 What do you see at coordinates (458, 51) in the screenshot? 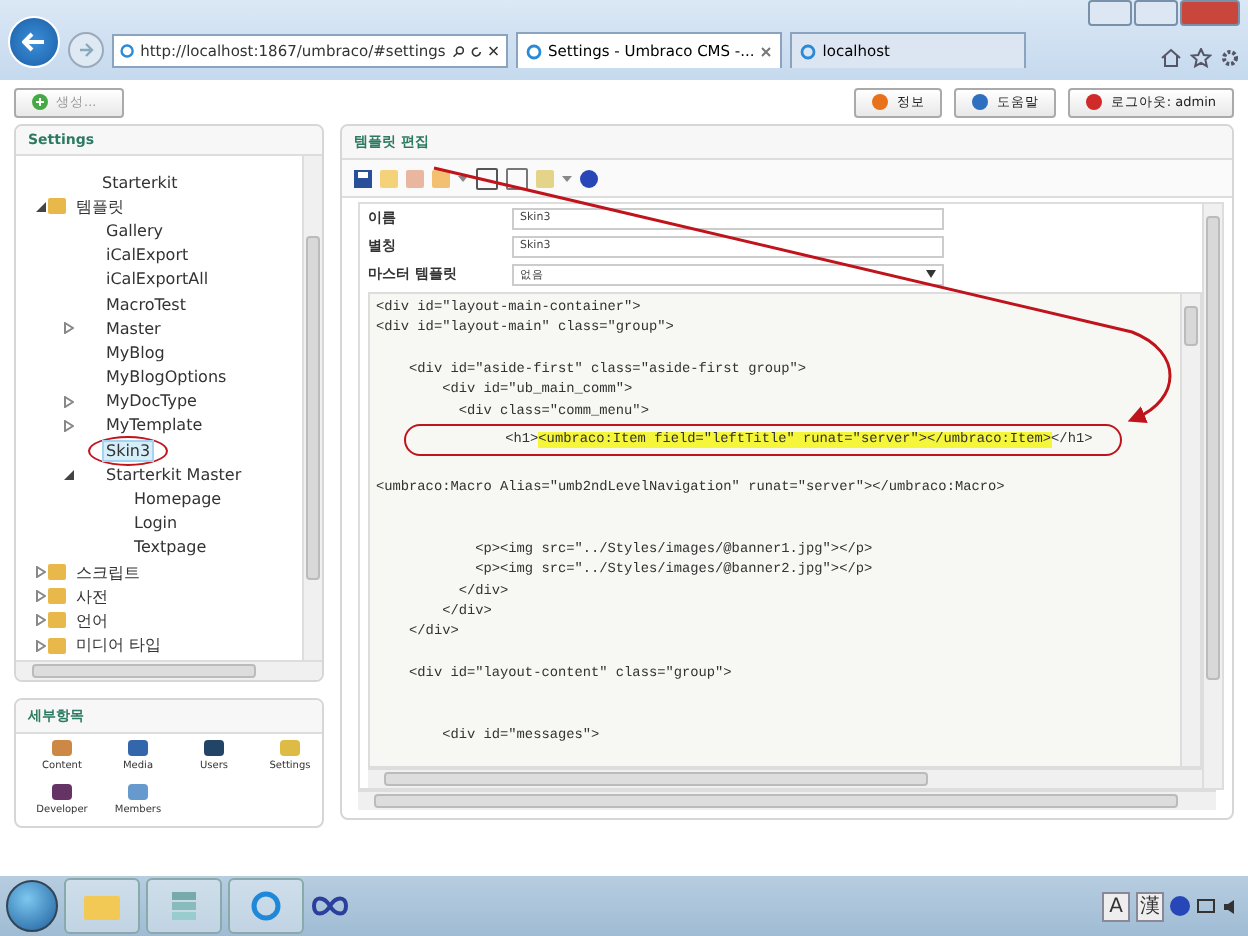
I see `search-icon` at bounding box center [458, 51].